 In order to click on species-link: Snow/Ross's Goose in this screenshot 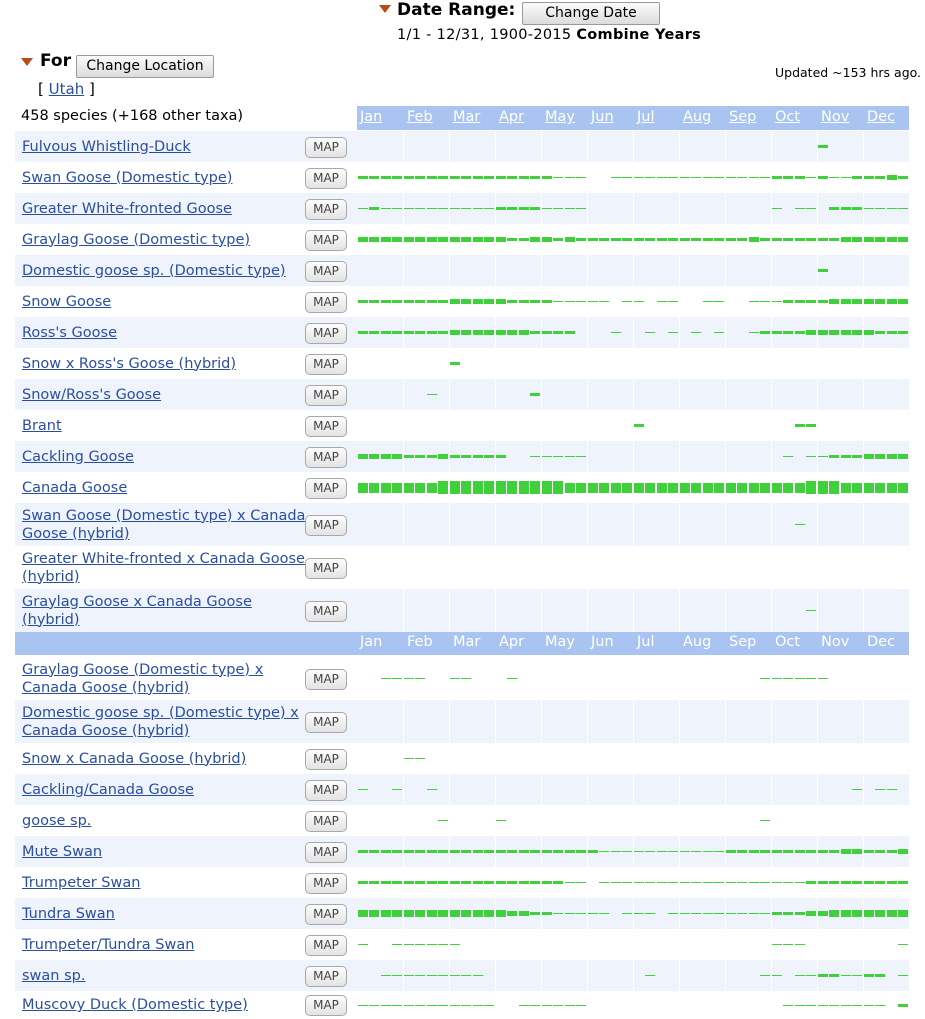, I will do `click(164, 395)`.